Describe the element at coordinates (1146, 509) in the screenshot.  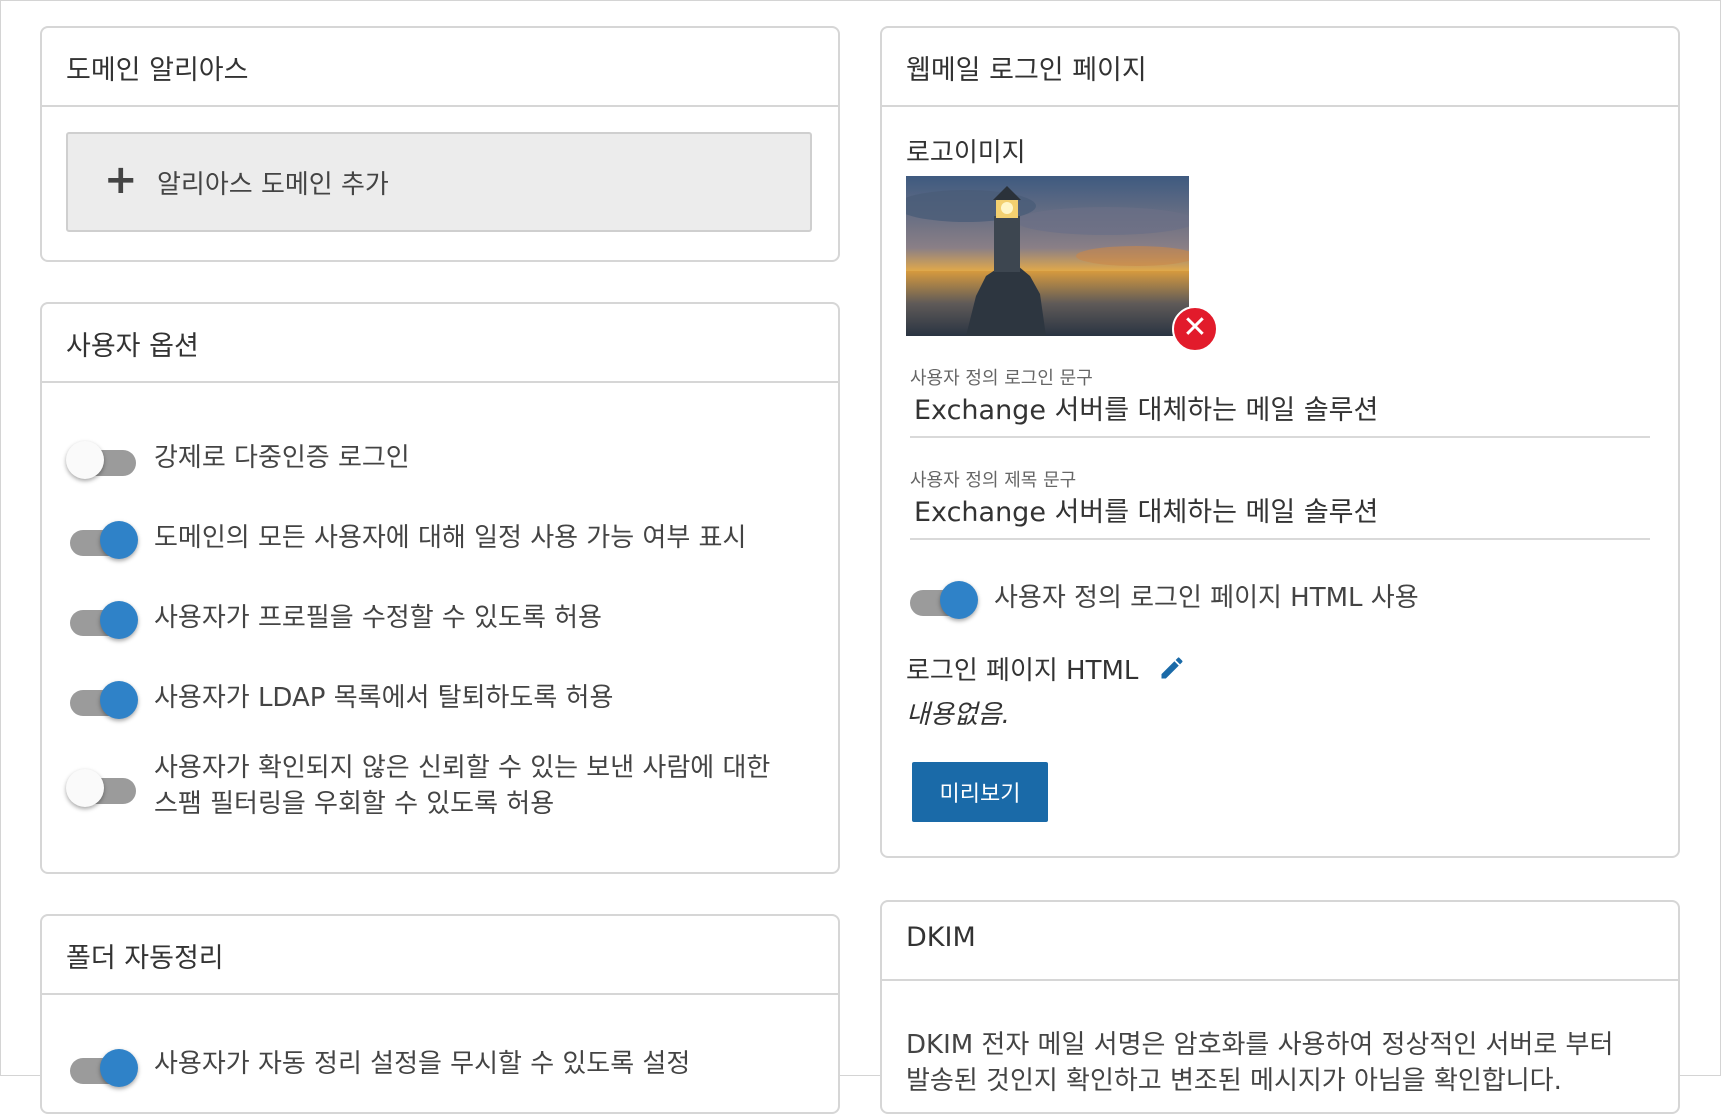
I see `custom-title-text-input: Exchange 서버를 대체하는 메일 솔루션` at that location.